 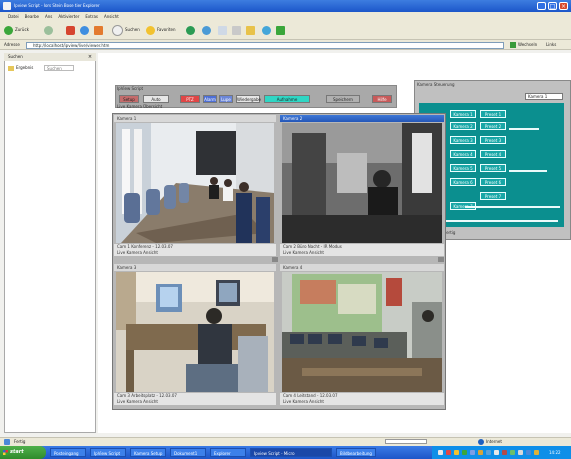 What do you see at coordinates (195, 332) in the screenshot?
I see `camera-3-view` at bounding box center [195, 332].